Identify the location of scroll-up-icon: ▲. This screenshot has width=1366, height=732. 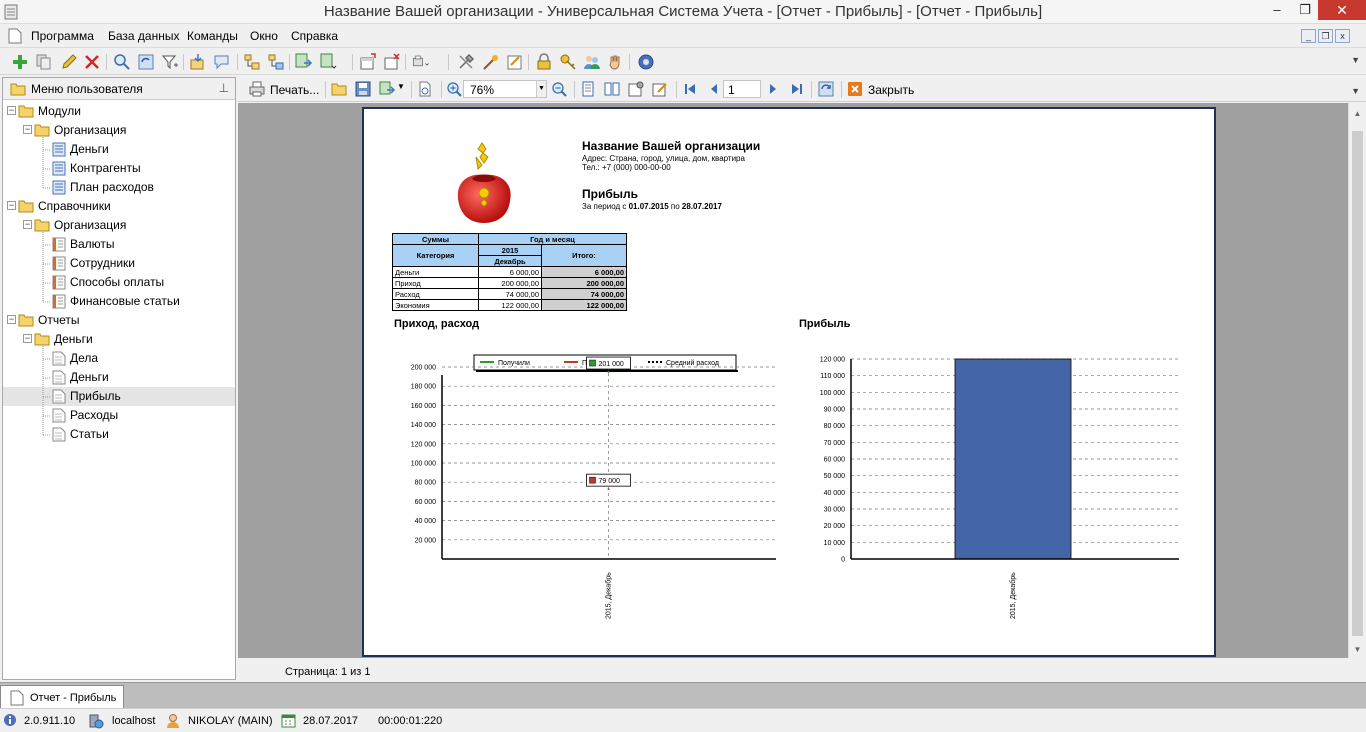
(1357, 113).